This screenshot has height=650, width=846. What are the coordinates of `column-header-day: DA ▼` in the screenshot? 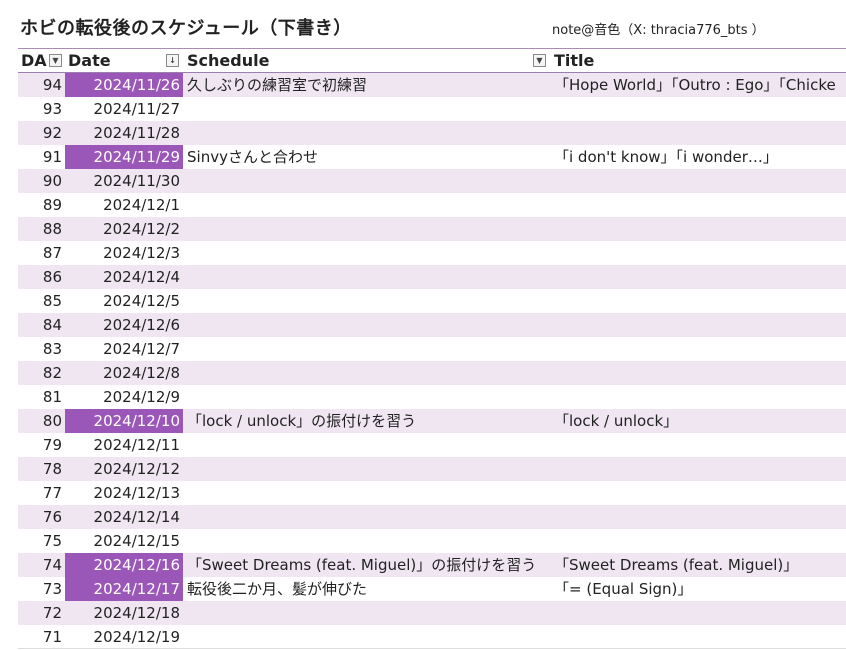 It's located at (41, 60).